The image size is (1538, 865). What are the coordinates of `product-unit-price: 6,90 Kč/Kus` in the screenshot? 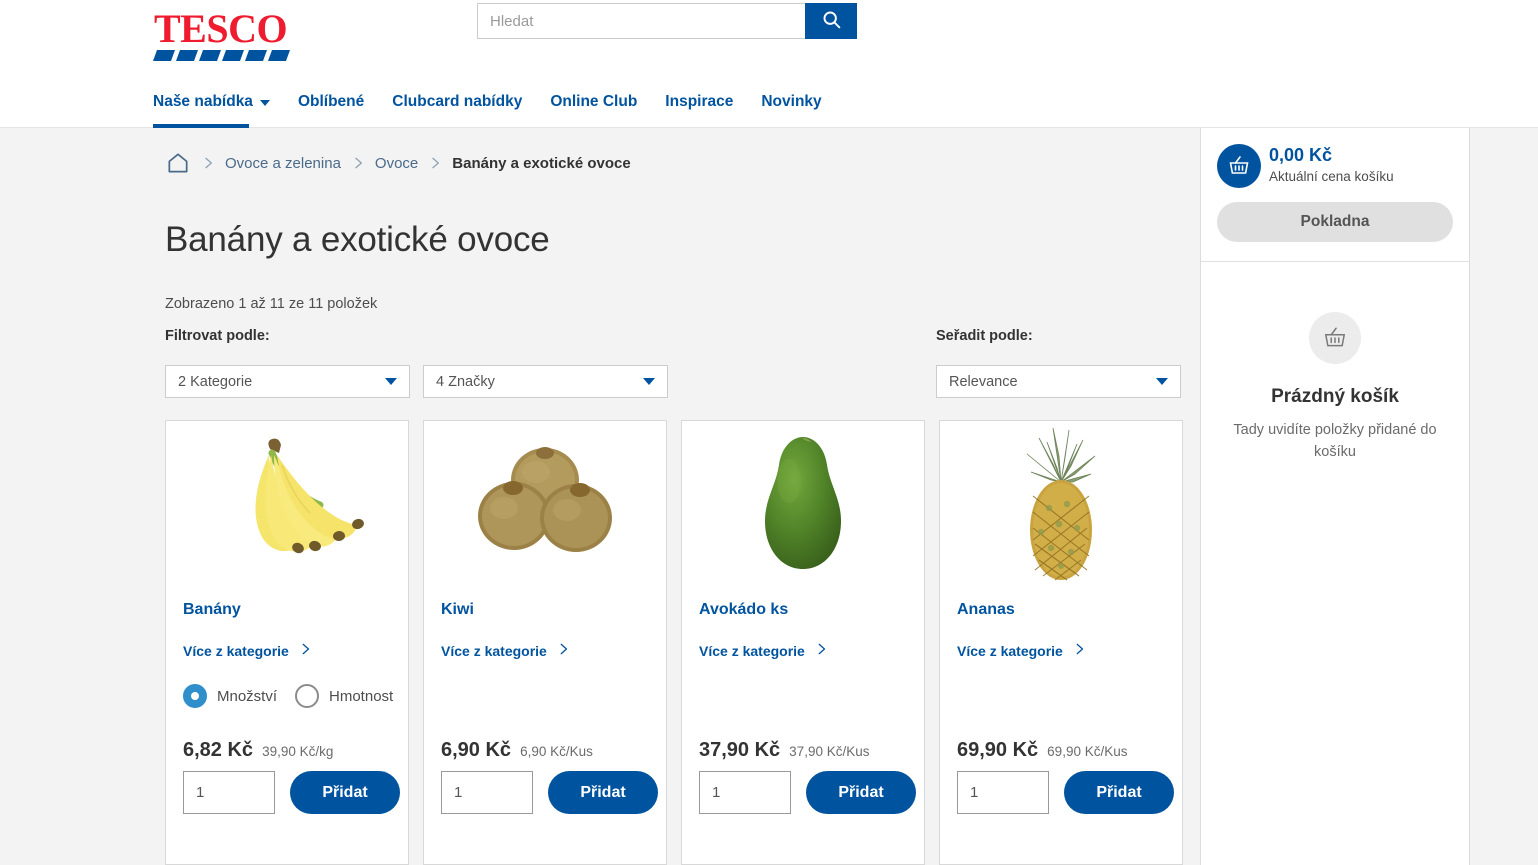 It's located at (556, 751).